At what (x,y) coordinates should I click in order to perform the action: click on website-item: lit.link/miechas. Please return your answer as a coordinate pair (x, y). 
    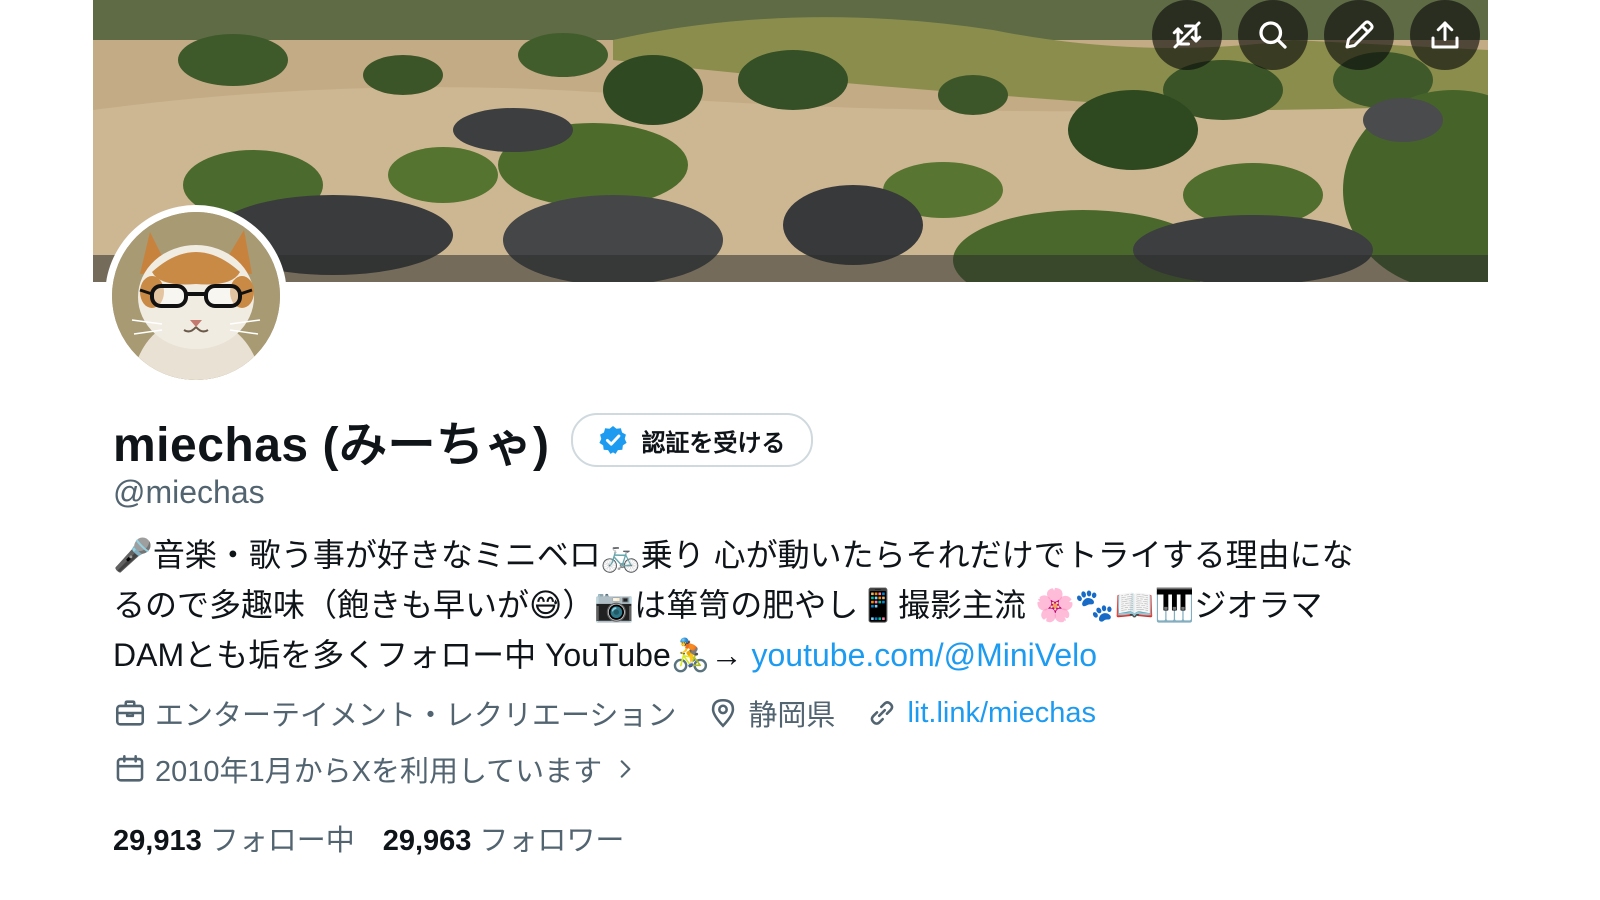
    Looking at the image, I should click on (980, 713).